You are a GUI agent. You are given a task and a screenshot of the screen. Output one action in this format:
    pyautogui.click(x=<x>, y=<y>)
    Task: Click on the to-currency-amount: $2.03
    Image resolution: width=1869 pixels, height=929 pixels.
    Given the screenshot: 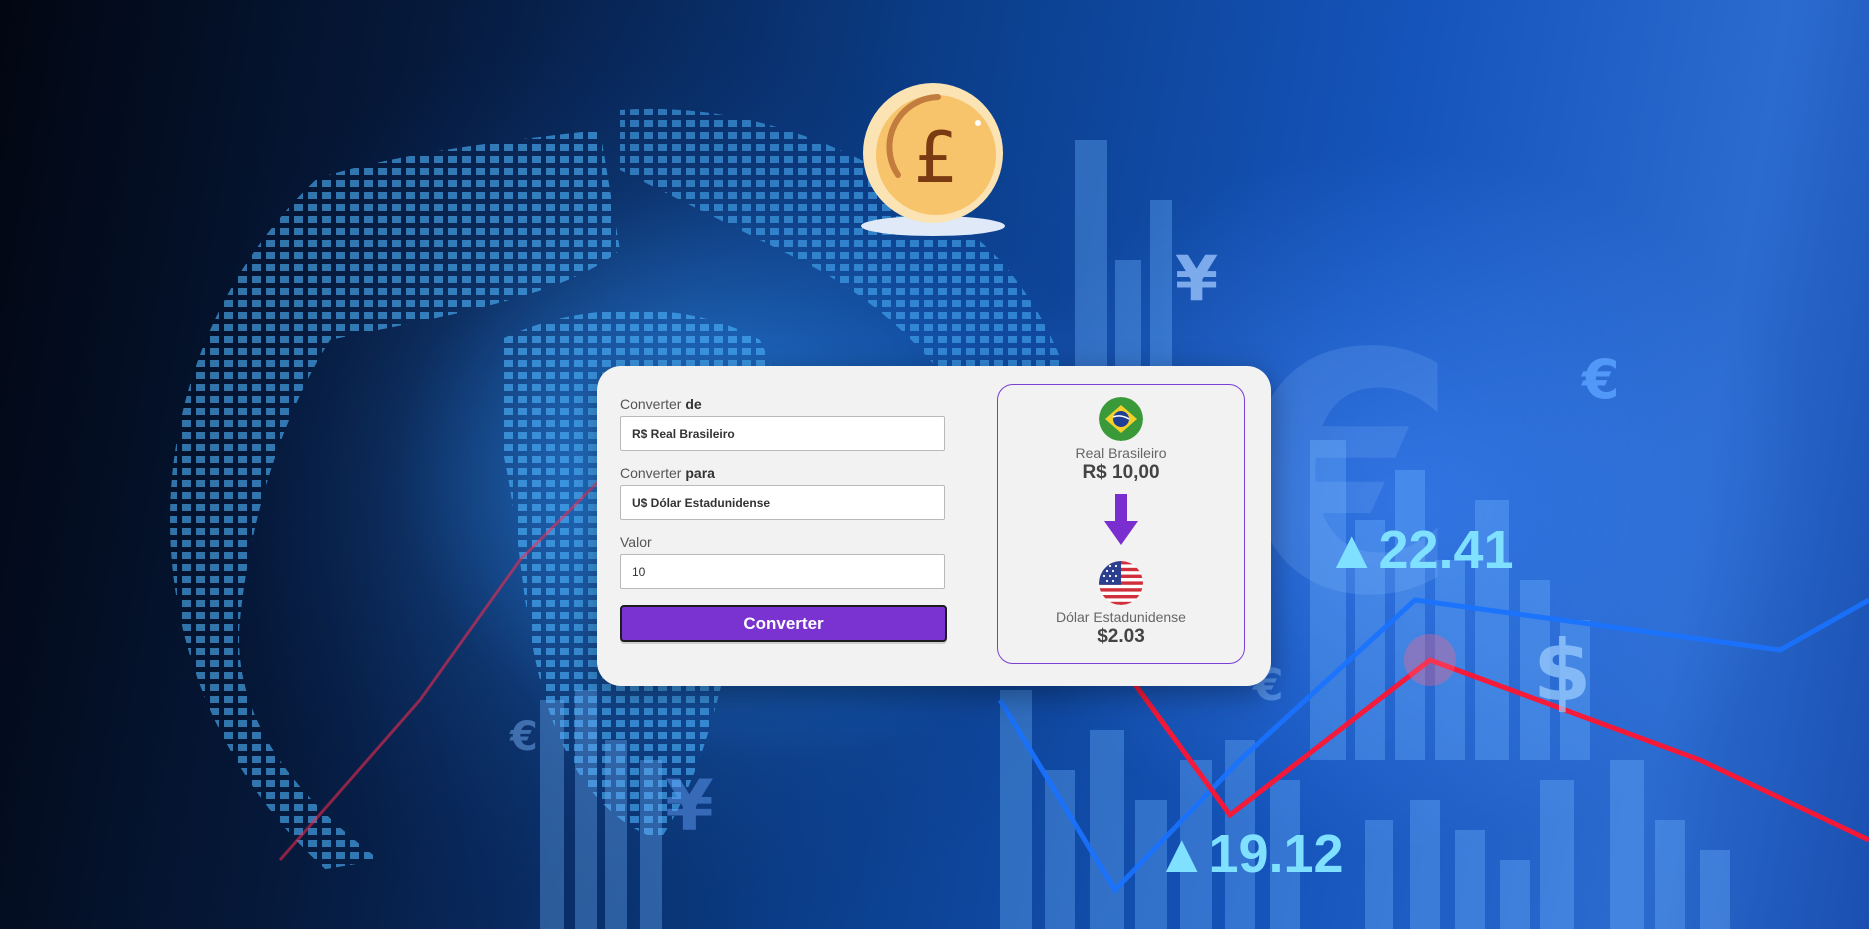 What is the action you would take?
    pyautogui.click(x=1121, y=636)
    